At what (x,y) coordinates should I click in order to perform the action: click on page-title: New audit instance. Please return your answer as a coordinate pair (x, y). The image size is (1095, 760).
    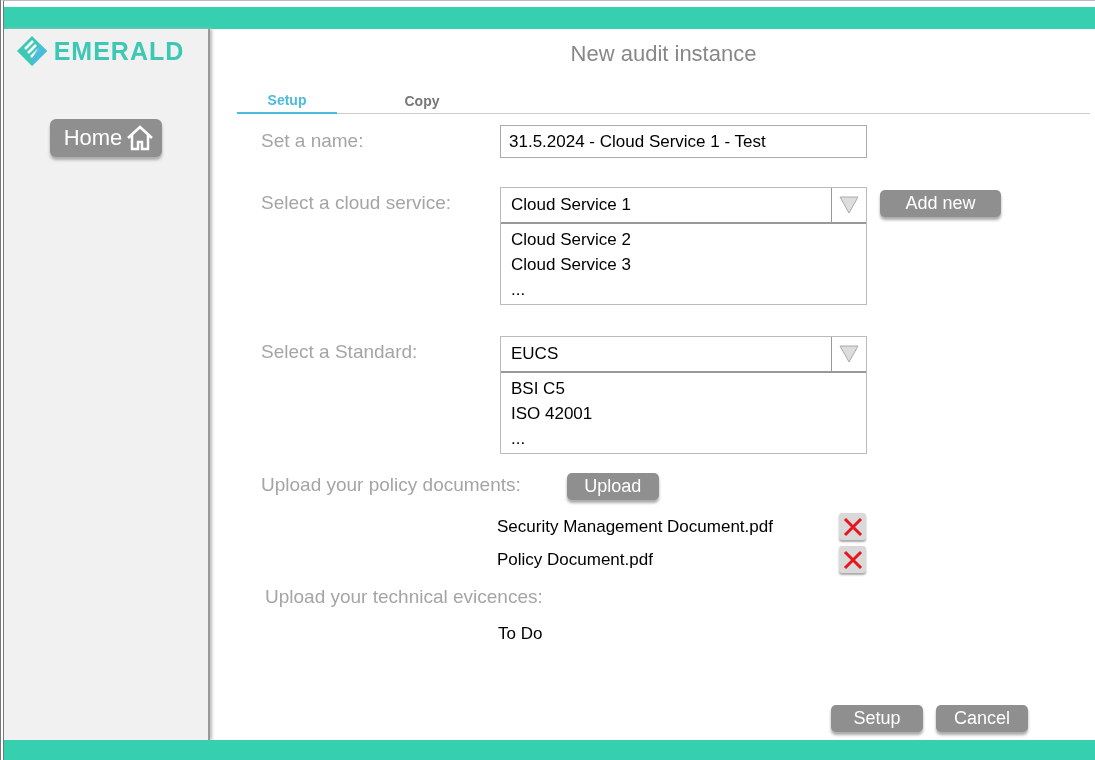
    Looking at the image, I should click on (663, 54).